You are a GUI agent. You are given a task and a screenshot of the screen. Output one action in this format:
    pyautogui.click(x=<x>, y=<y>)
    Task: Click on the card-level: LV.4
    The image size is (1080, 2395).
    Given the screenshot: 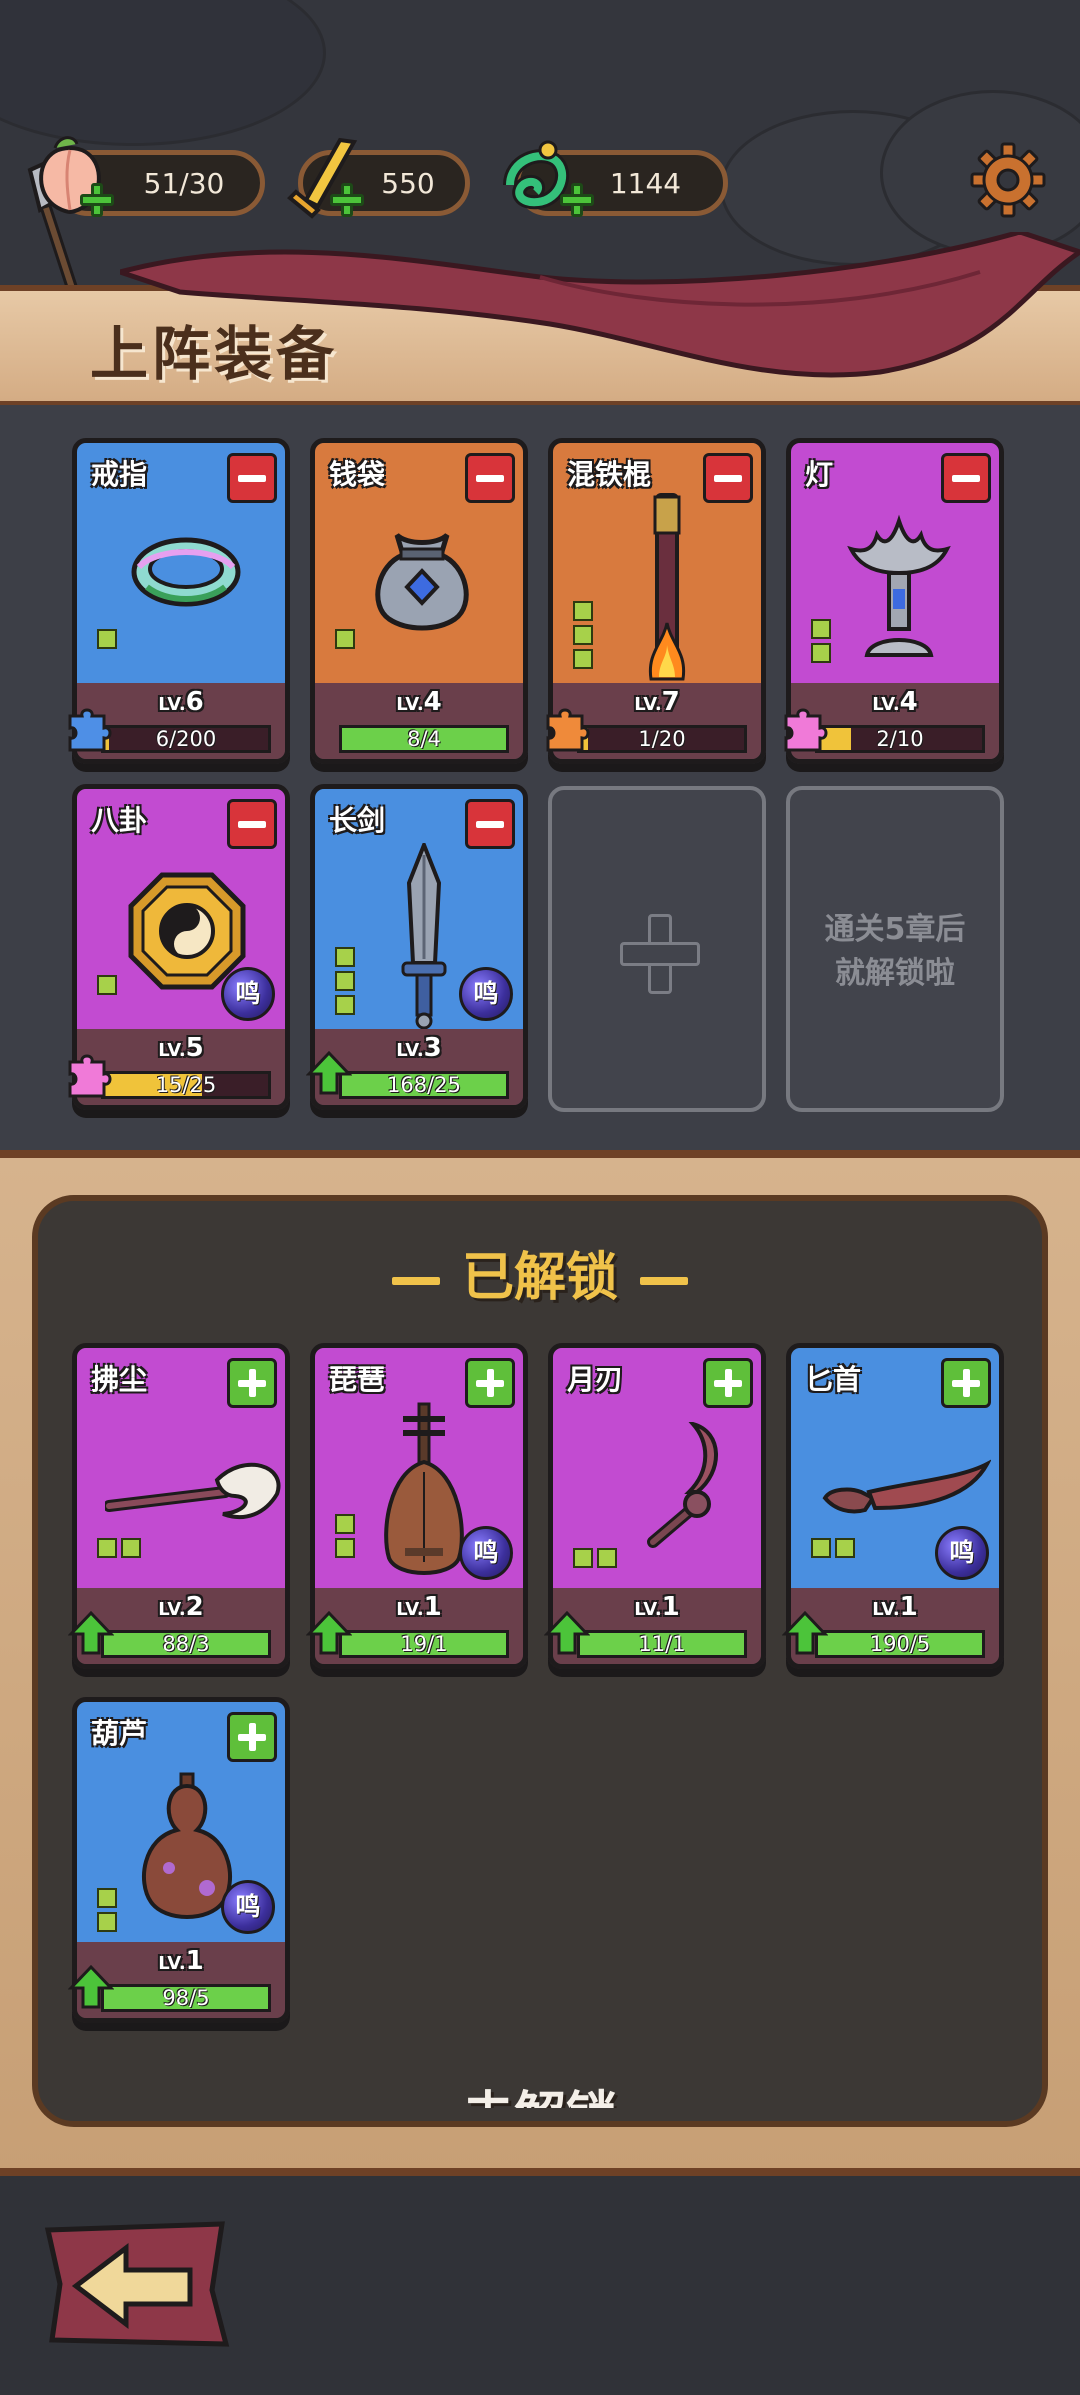 What is the action you would take?
    pyautogui.click(x=419, y=702)
    